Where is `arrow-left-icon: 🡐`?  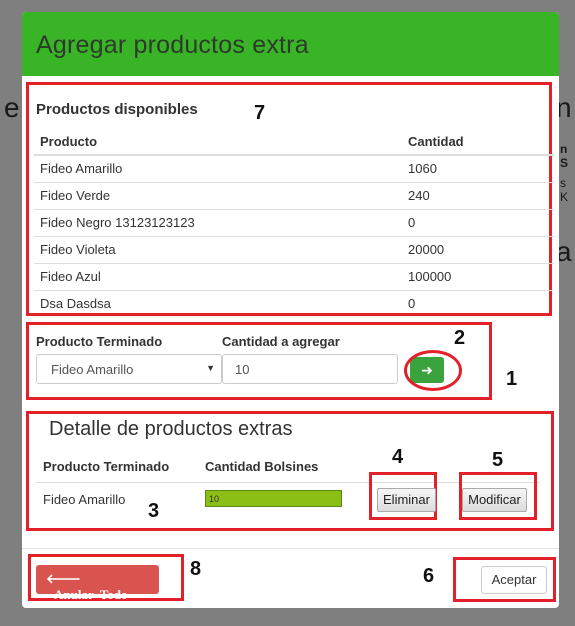
arrow-left-icon: 🡐 is located at coordinates (63, 578).